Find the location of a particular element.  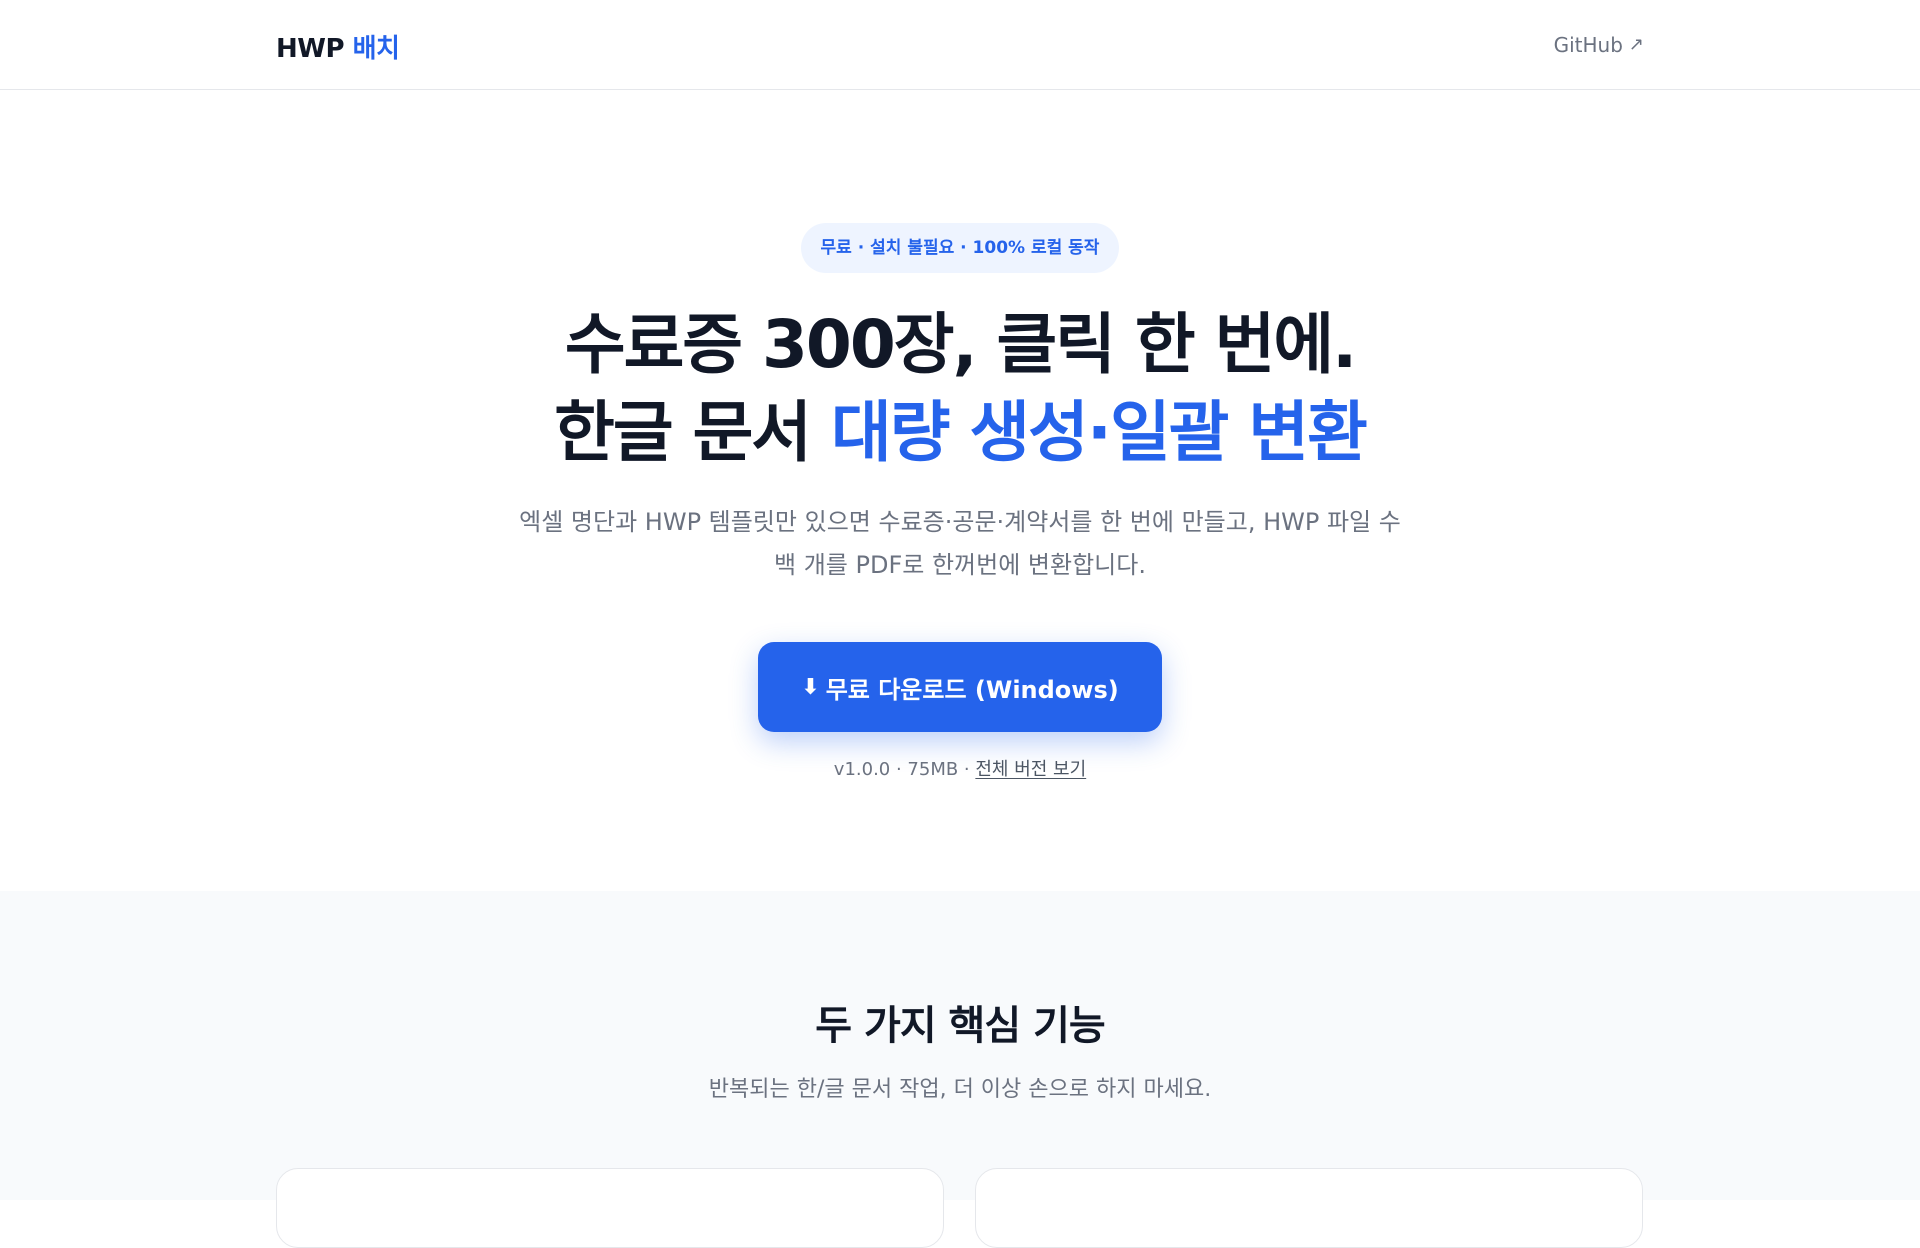

features-title: 두 가지 핵심 기능 is located at coordinates (960, 1026).